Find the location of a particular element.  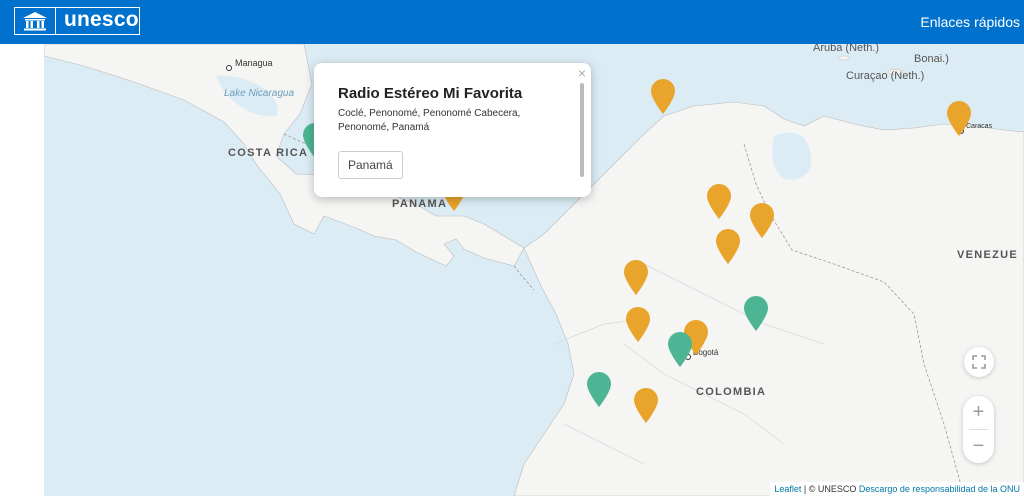

panama-label: PANAMA is located at coordinates (420, 204).